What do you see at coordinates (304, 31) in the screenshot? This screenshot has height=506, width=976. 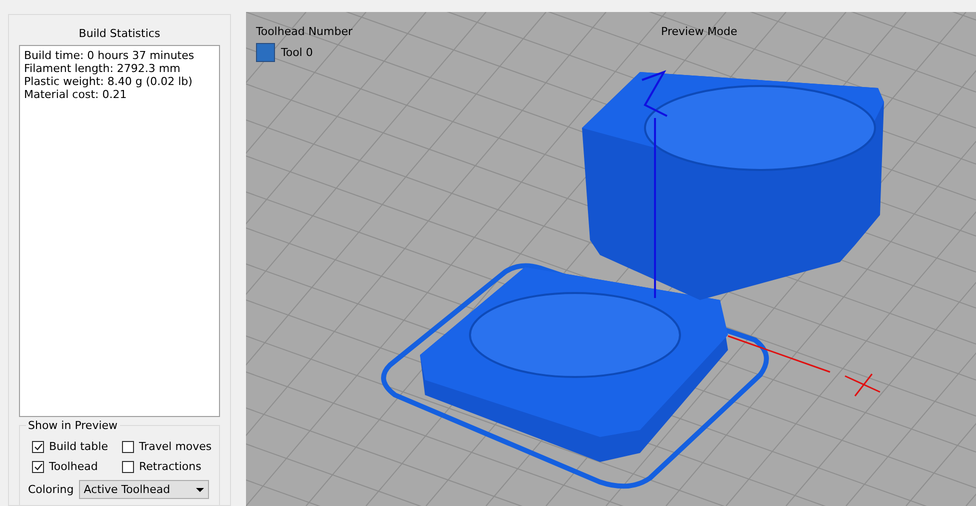 I see `legend-title: Toolhead Number` at bounding box center [304, 31].